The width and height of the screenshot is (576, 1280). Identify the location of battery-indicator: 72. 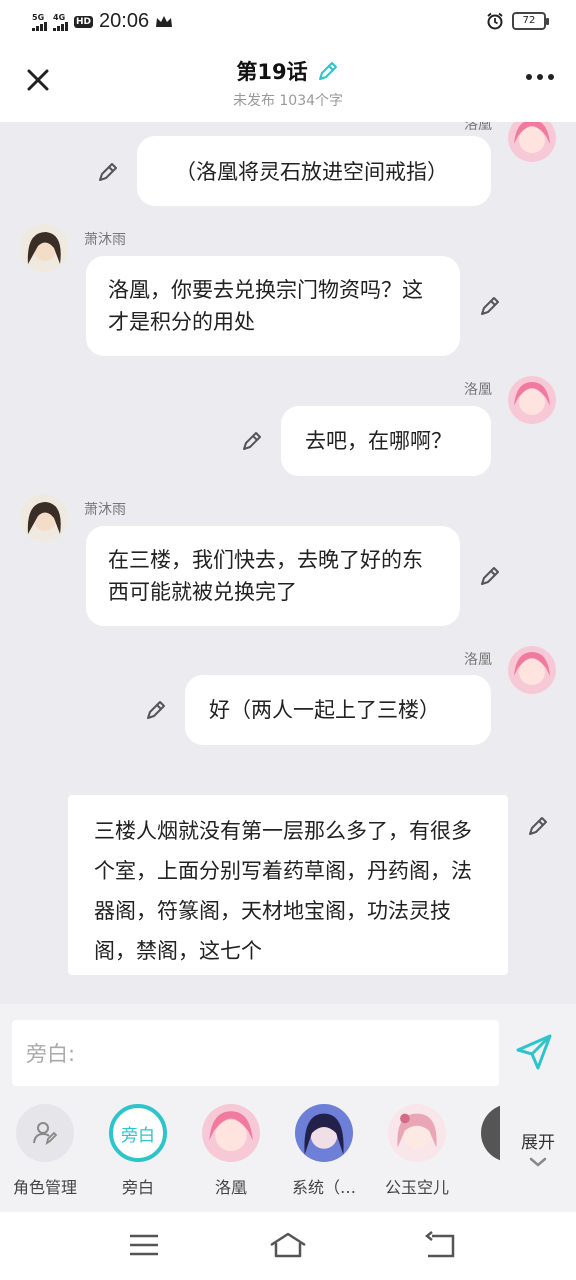
(530, 21).